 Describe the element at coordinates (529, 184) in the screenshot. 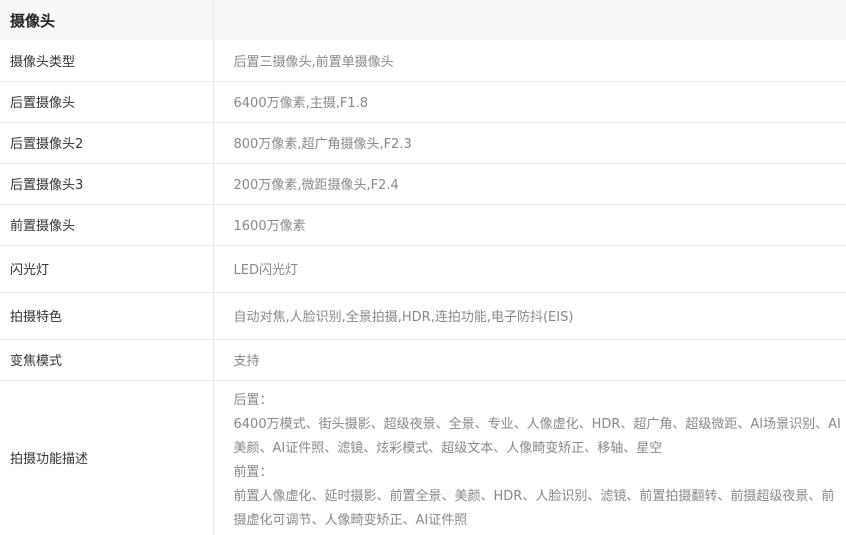

I see `spec-value: 200万像素,微距摄像头,F2.4` at that location.